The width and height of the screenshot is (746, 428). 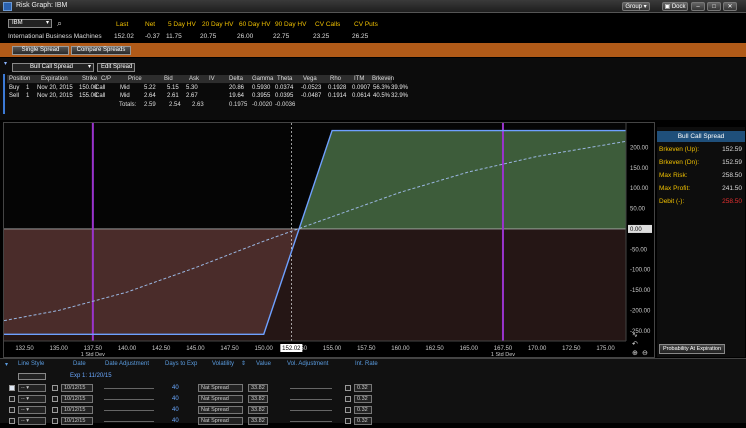 What do you see at coordinates (400, 88) in the screenshot?
I see `table-cell: 39.9%` at bounding box center [400, 88].